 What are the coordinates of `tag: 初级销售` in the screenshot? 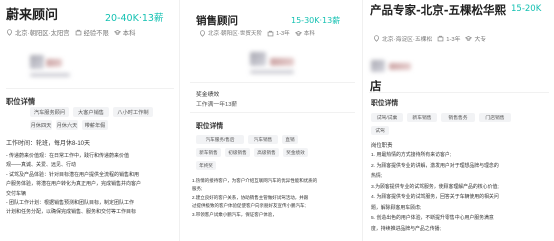 It's located at (237, 152).